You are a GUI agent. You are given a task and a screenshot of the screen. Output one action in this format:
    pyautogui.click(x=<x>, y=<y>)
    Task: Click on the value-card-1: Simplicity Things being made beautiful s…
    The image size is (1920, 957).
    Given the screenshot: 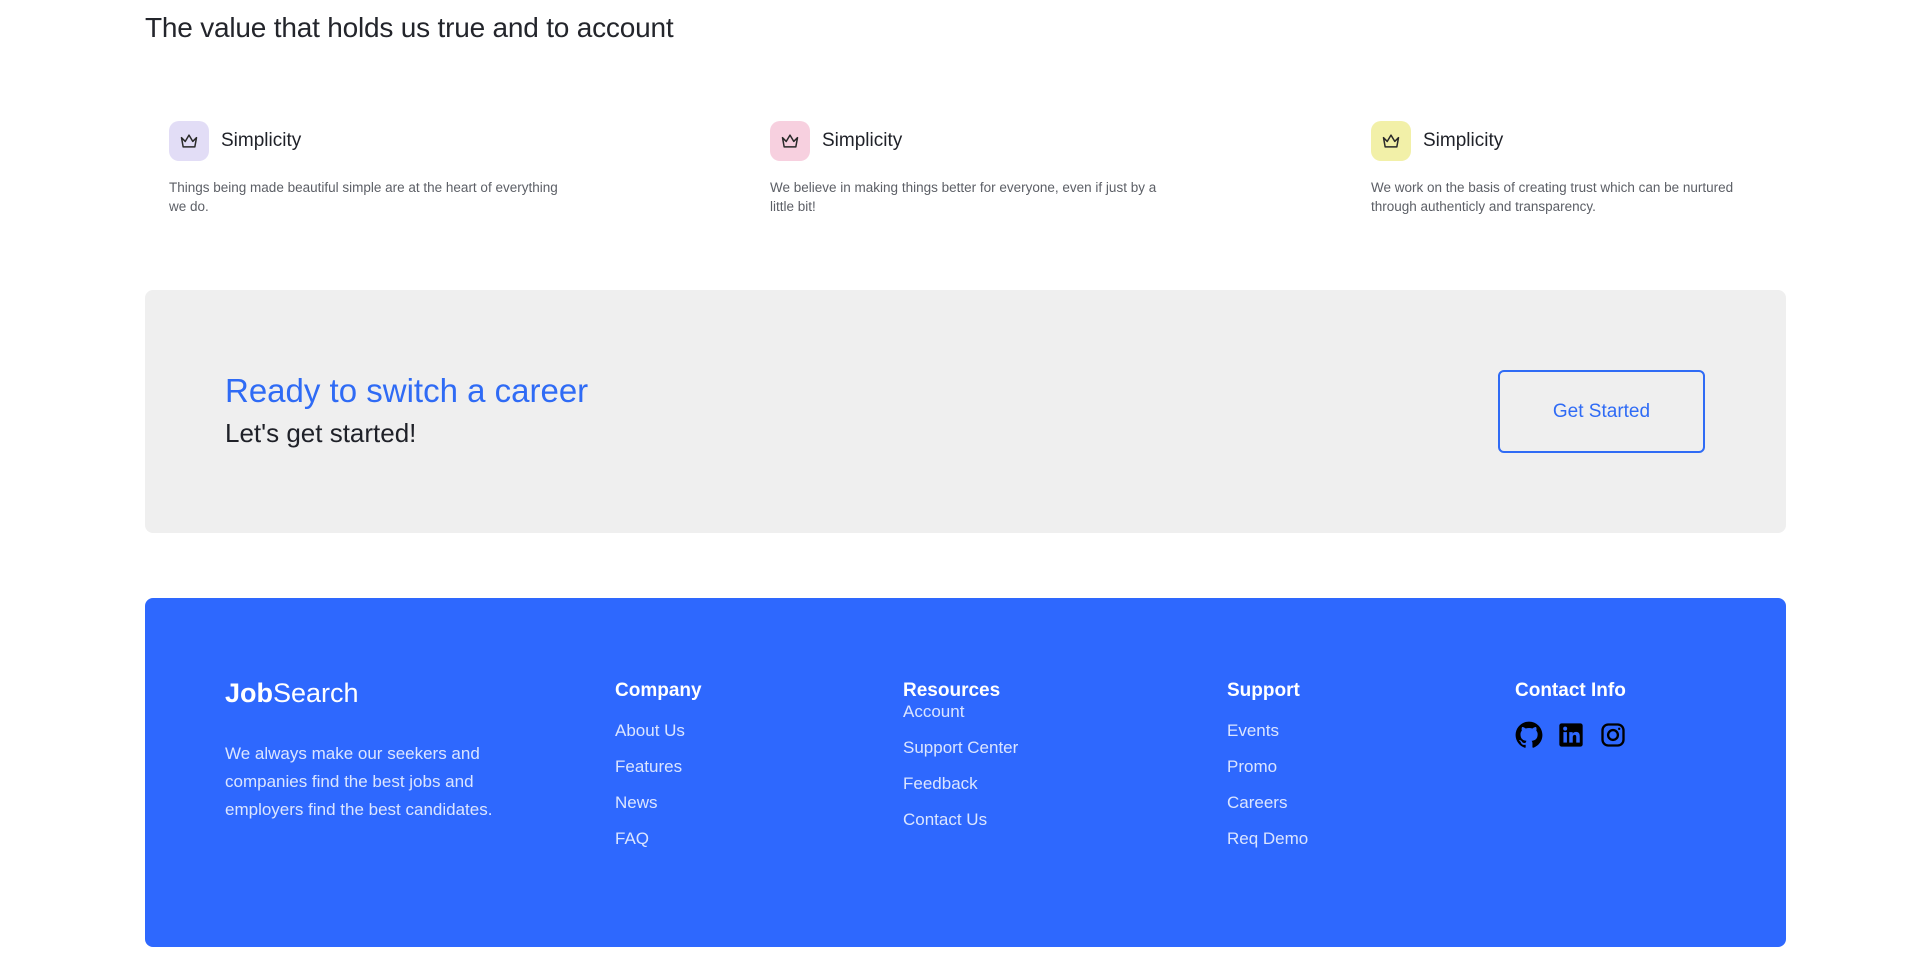 What is the action you would take?
    pyautogui.click(x=379, y=168)
    